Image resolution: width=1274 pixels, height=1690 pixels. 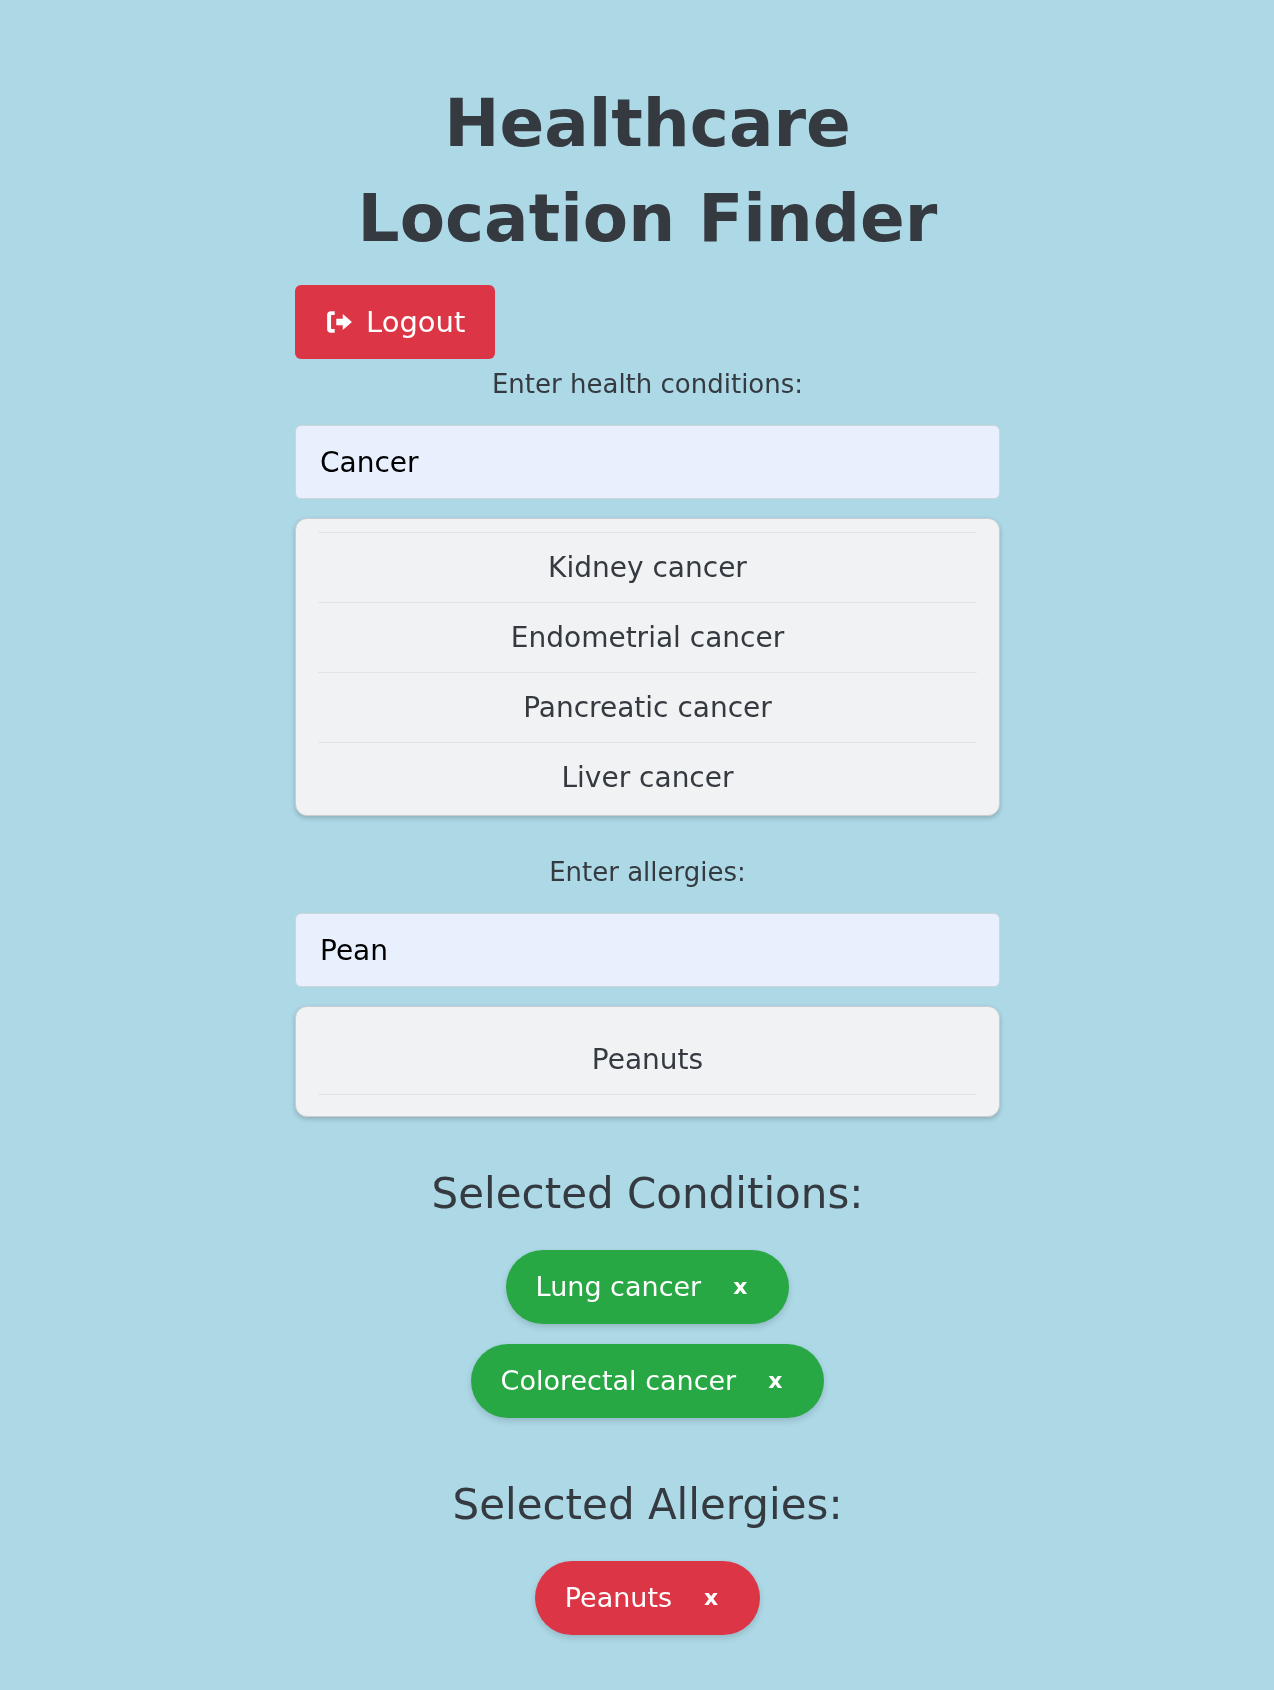 What do you see at coordinates (647, 1060) in the screenshot?
I see `suggestion-item: Peanuts` at bounding box center [647, 1060].